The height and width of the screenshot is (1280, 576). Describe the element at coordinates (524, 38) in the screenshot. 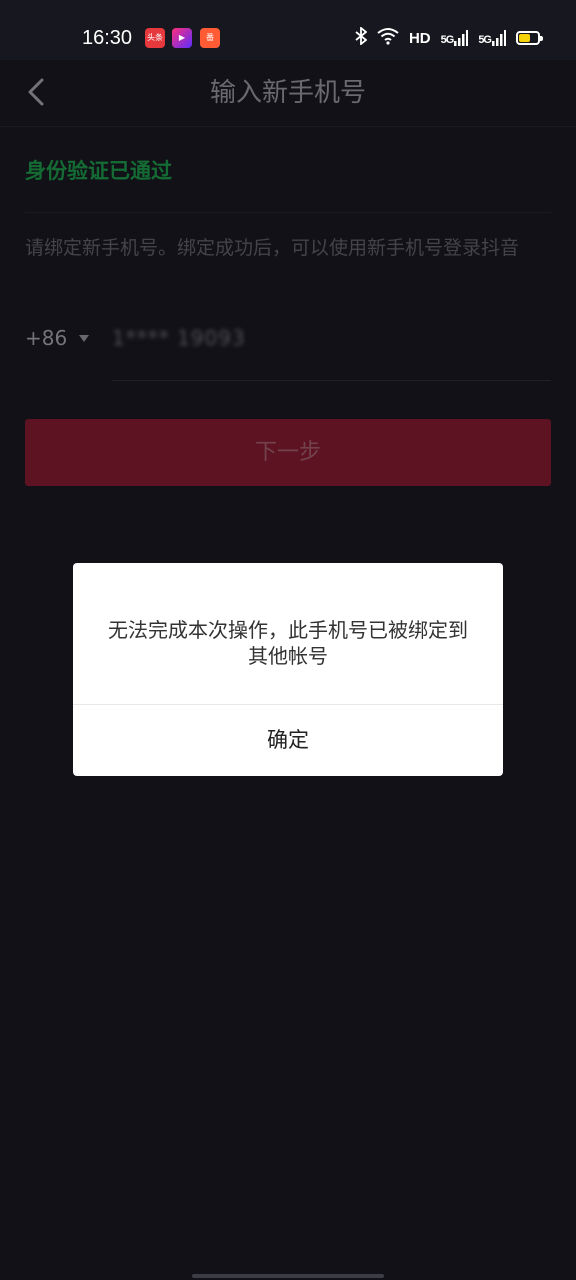

I see `battery-level` at that location.